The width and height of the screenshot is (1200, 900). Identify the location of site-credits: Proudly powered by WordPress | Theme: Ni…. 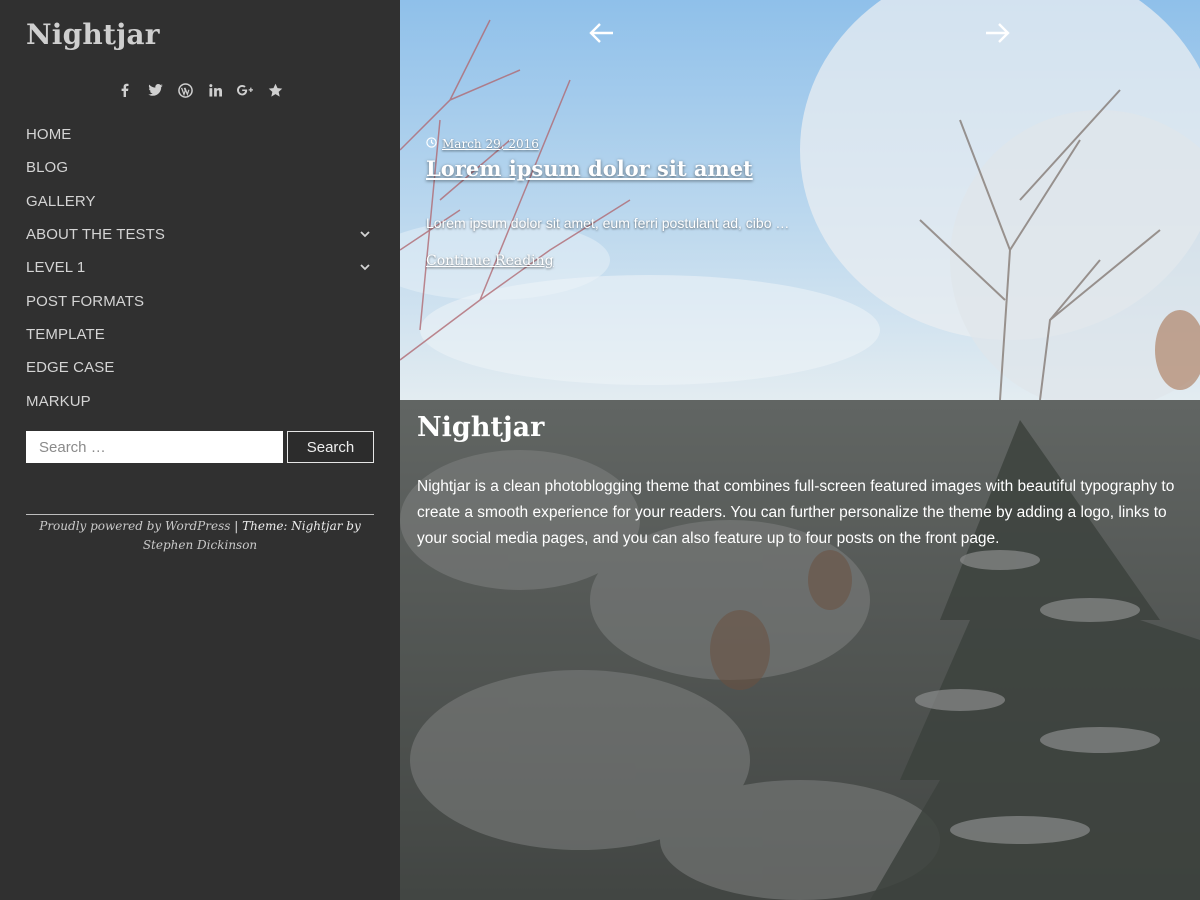
(200, 536).